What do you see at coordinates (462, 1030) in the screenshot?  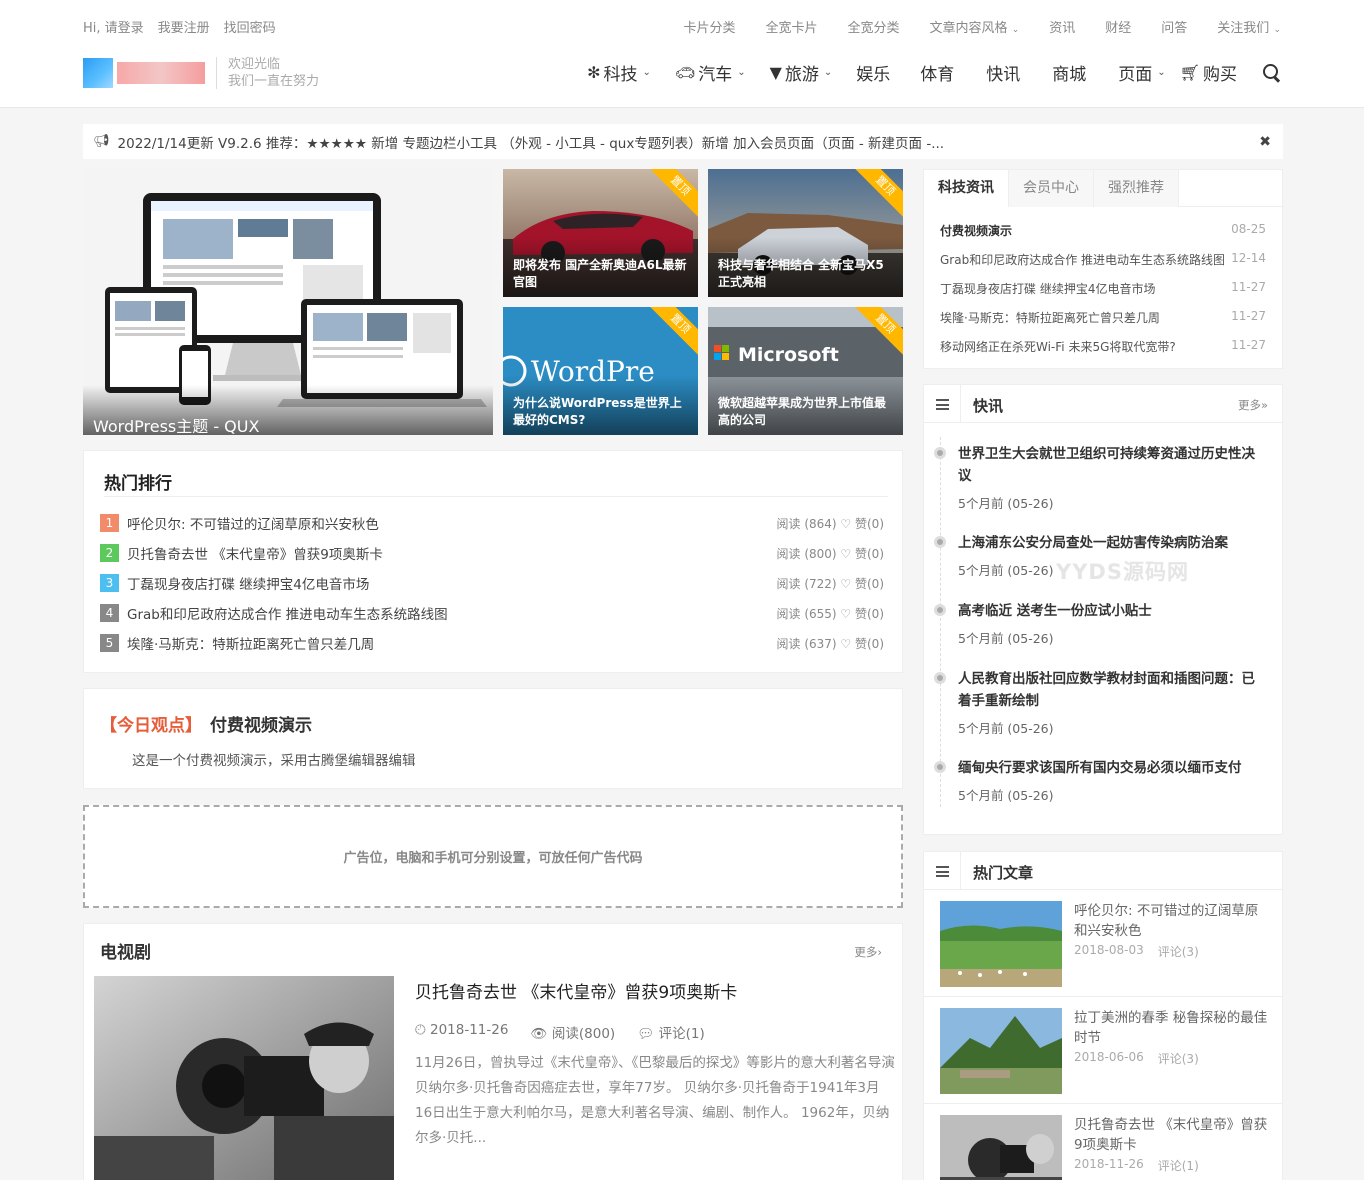 I see `post-date: 🕘︎ 2018-11-26` at bounding box center [462, 1030].